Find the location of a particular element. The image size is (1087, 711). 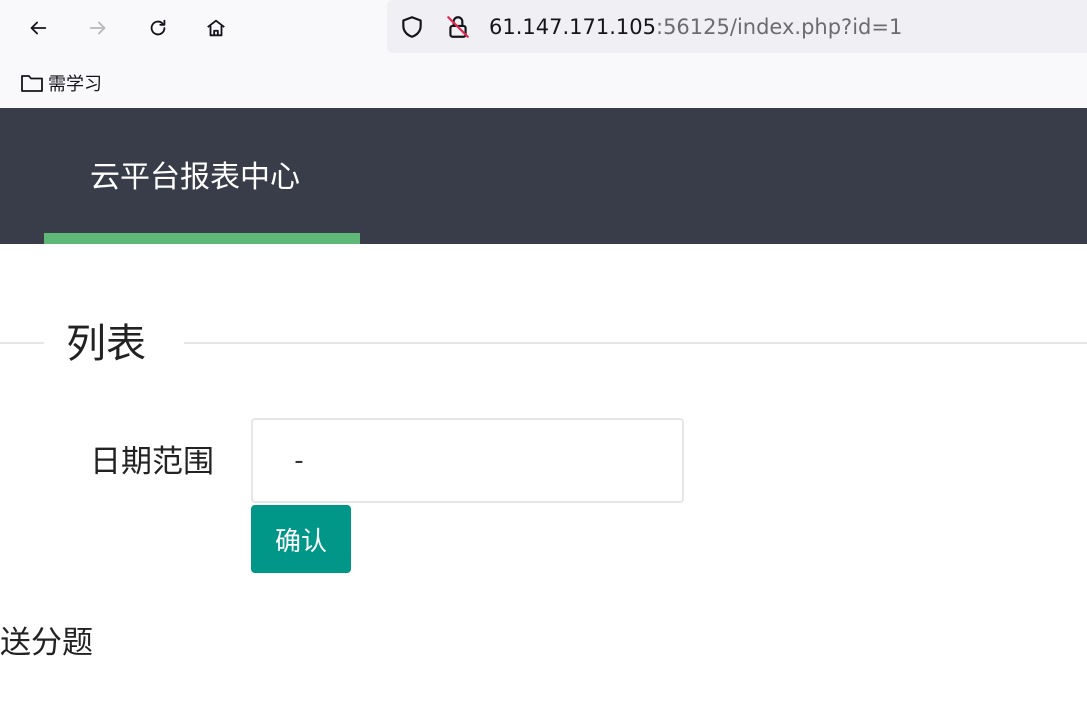

bookmark-folder: 需学习 is located at coordinates (61, 83).